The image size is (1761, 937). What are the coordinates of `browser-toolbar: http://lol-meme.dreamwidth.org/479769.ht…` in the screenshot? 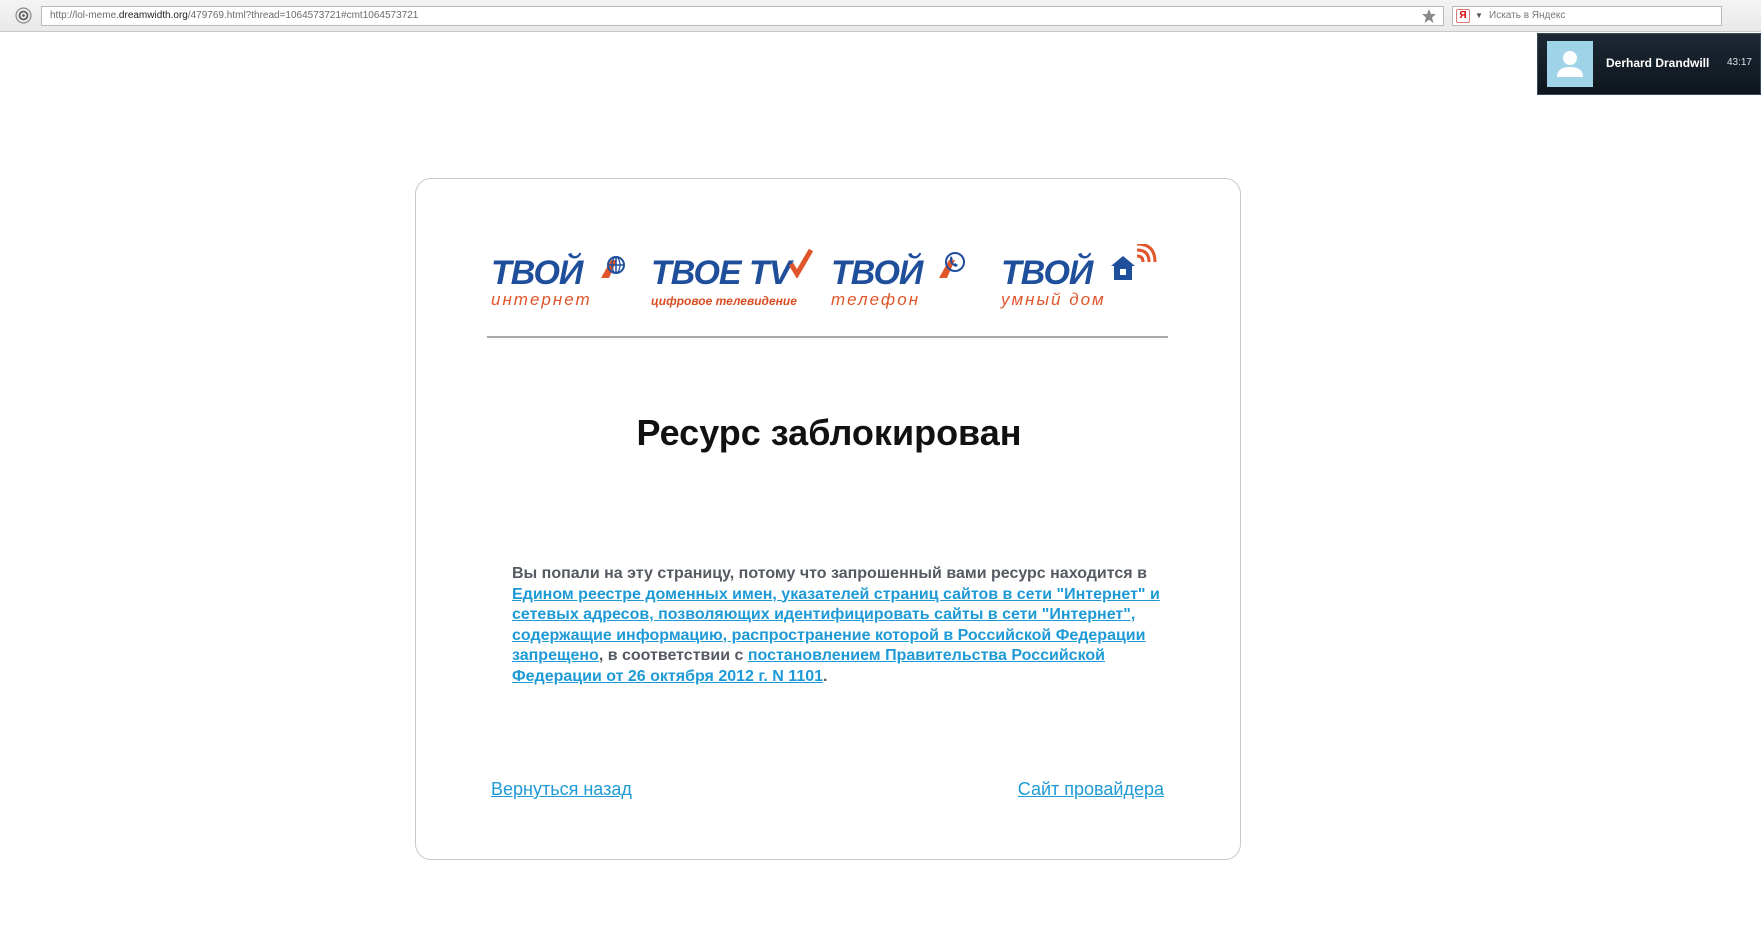 It's located at (880, 16).